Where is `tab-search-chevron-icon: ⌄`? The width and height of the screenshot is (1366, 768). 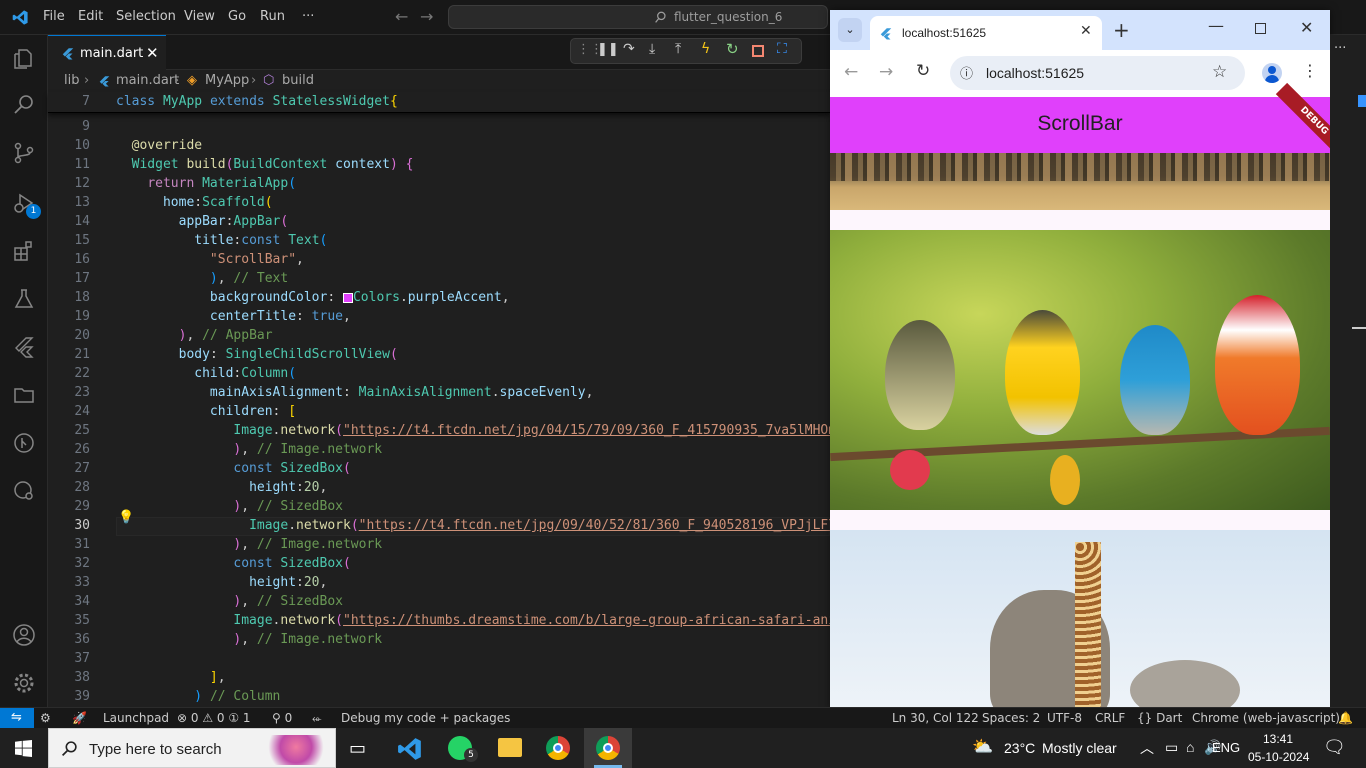
tab-search-chevron-icon: ⌄ is located at coordinates (850, 30).